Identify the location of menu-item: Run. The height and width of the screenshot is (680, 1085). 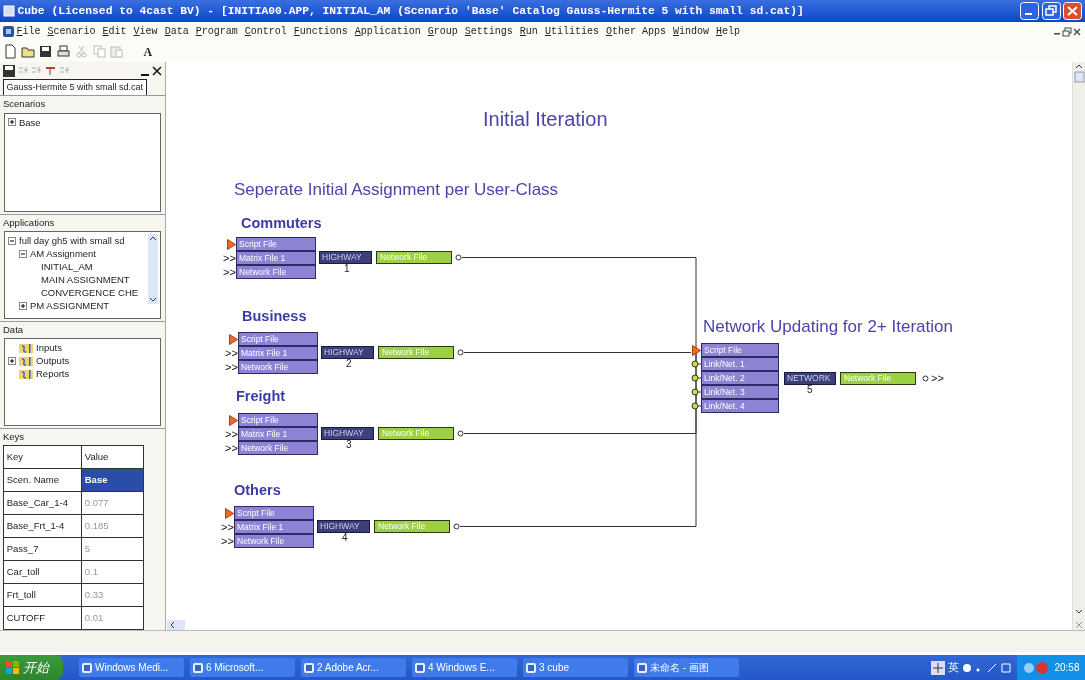
(528, 31).